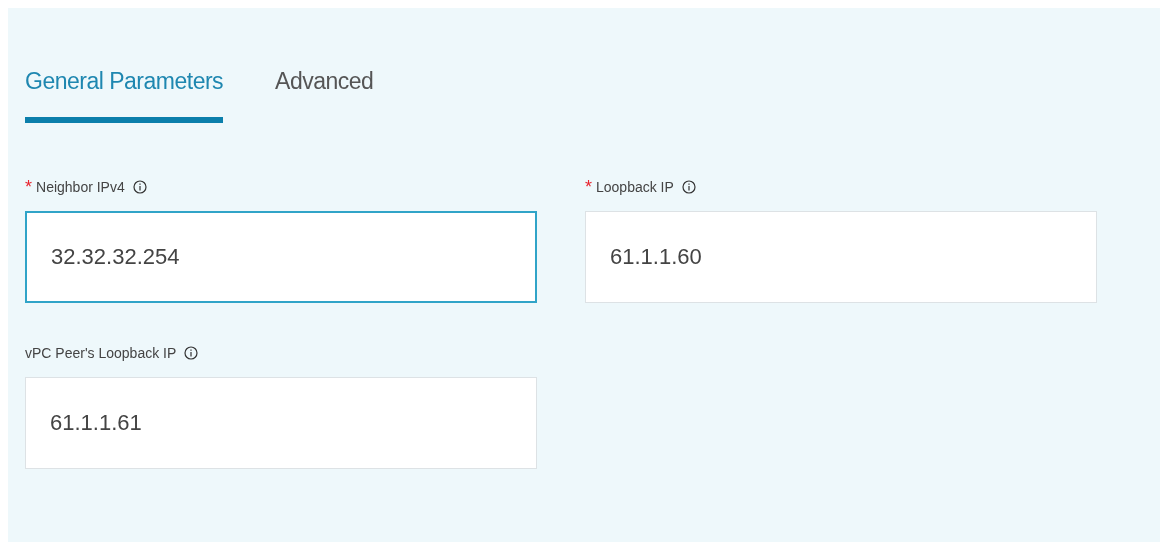  What do you see at coordinates (80, 187) in the screenshot?
I see `field-label: Neighbor IPv4` at bounding box center [80, 187].